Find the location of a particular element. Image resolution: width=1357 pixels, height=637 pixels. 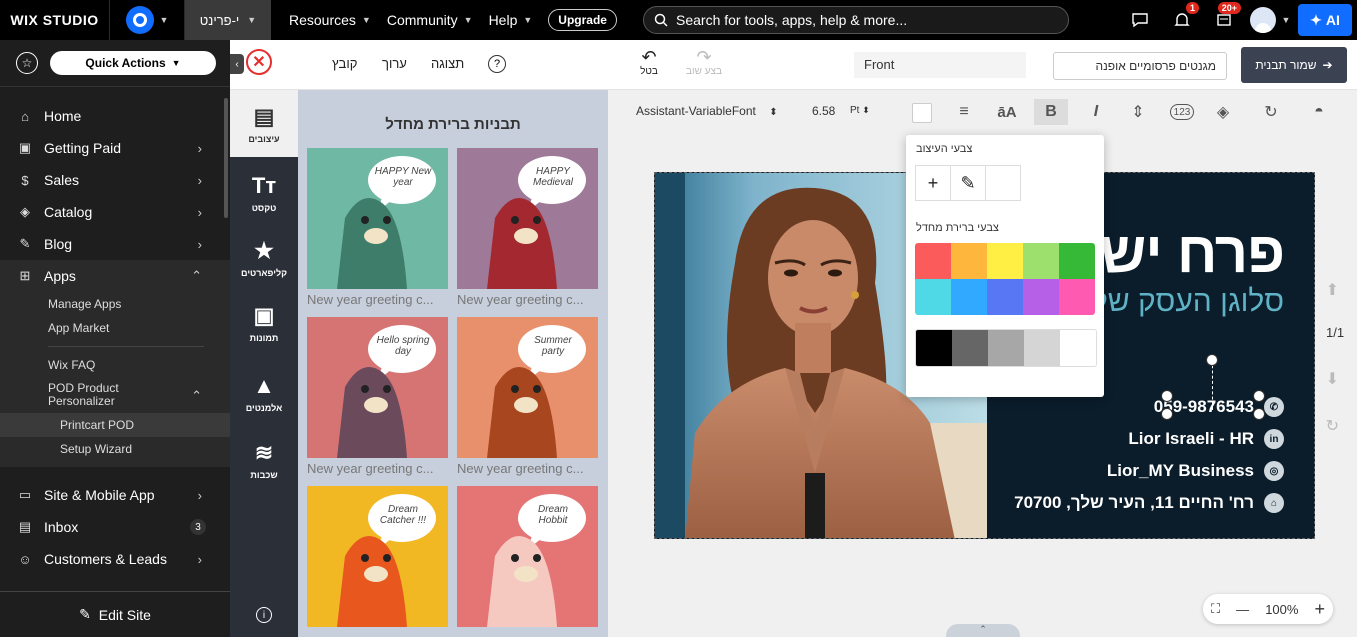

page-down-button: ⬇ is located at coordinates (1332, 379).